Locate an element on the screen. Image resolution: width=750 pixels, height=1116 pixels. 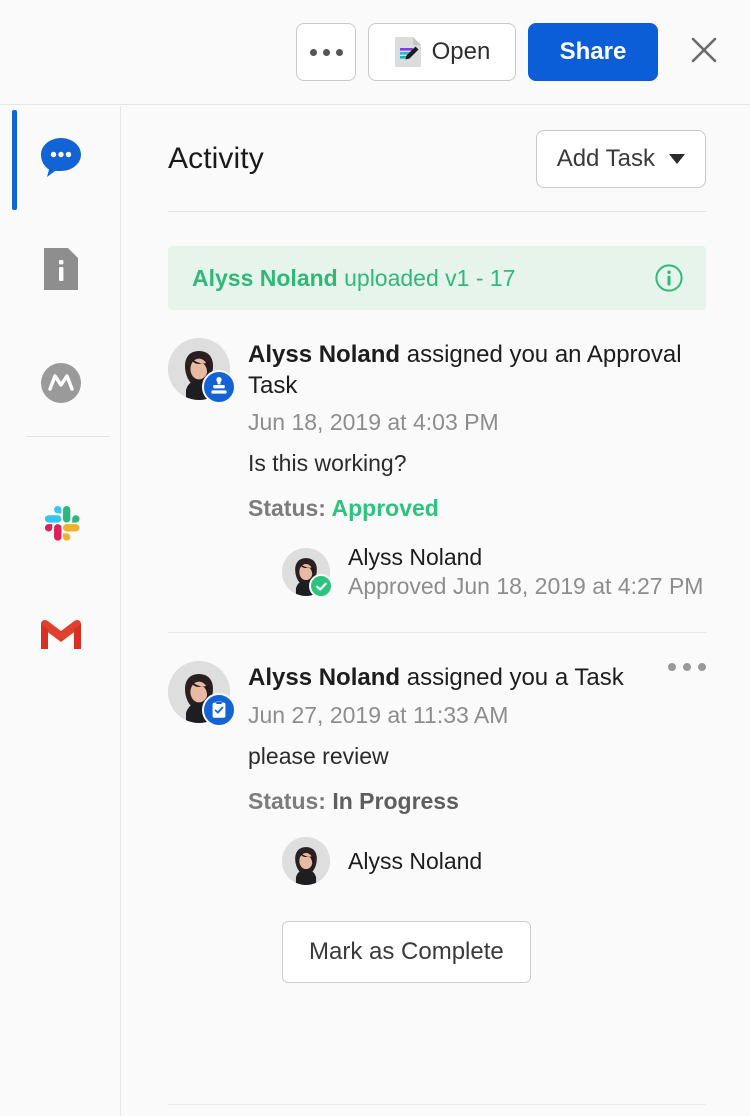
sidebar-item-slack is located at coordinates (61, 525).